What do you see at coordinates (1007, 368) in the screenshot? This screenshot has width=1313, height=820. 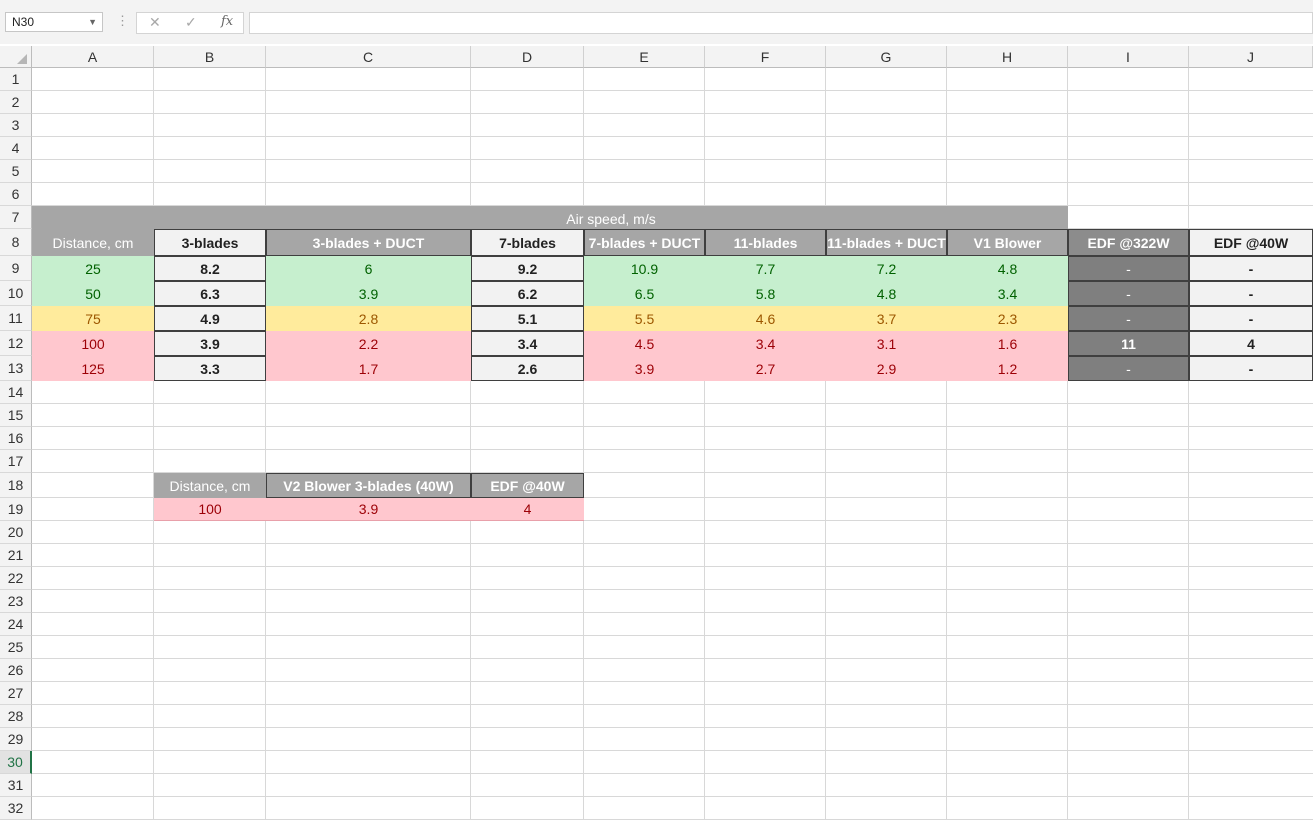 I see `data-cell: 1.2` at bounding box center [1007, 368].